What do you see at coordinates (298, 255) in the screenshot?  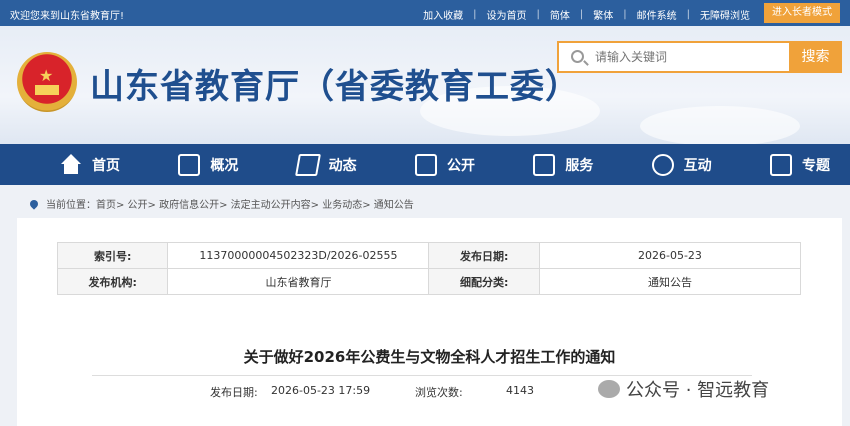 I see `index-value: 11370000004502323D/2026-02555` at bounding box center [298, 255].